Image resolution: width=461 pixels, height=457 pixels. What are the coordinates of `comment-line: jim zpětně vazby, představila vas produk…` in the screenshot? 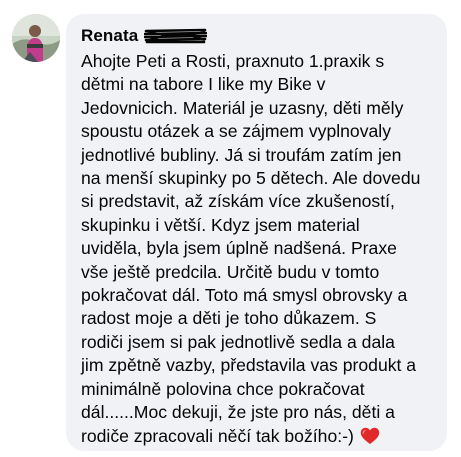 It's located at (249, 365).